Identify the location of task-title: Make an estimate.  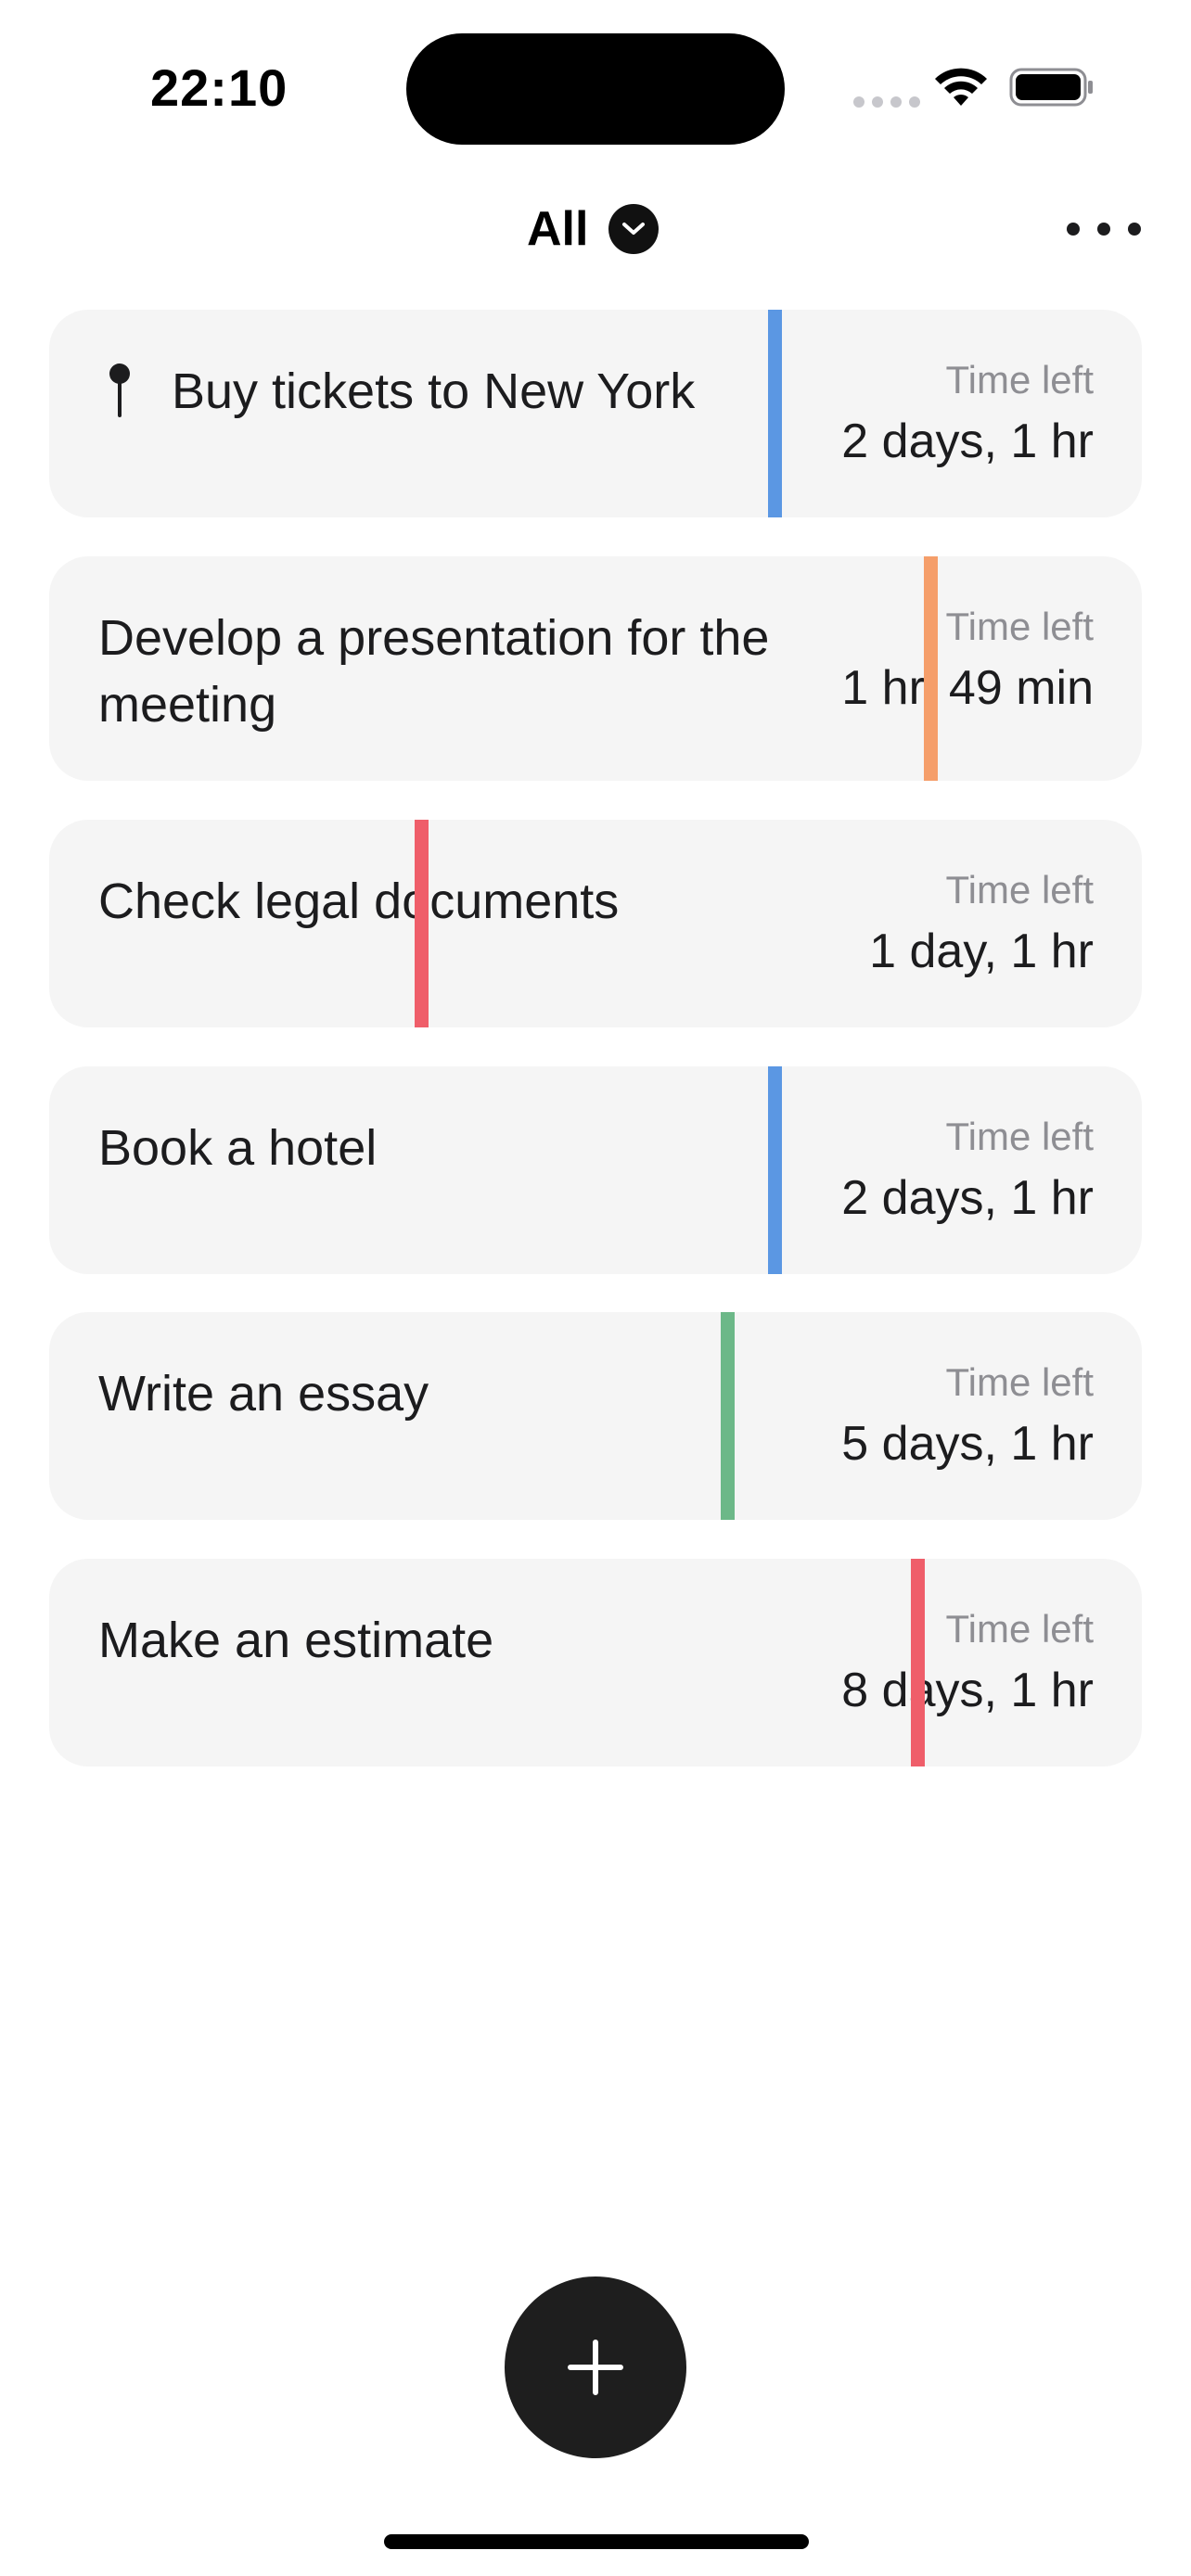
(296, 1640).